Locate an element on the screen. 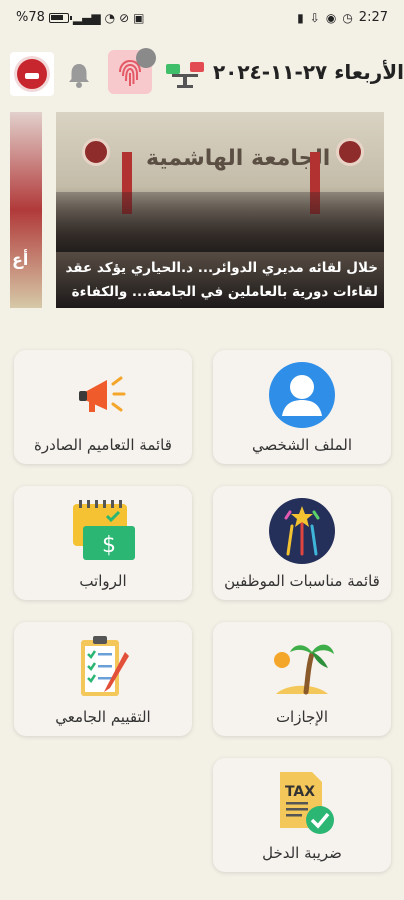 The height and width of the screenshot is (900, 404). signal-icon: ▂▄▆ is located at coordinates (86, 17).